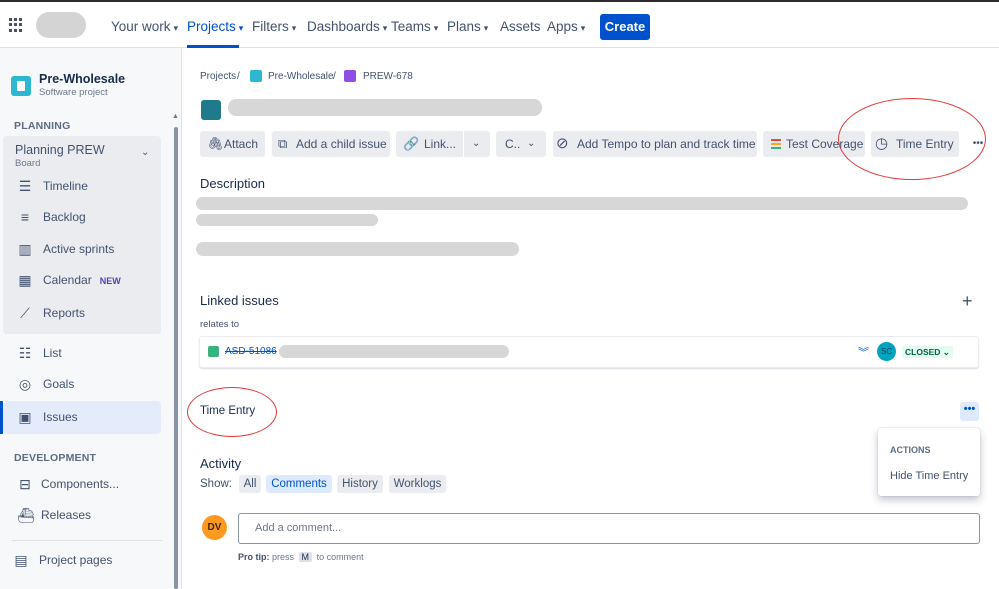 The width and height of the screenshot is (999, 589). I want to click on story-icon, so click(213, 351).